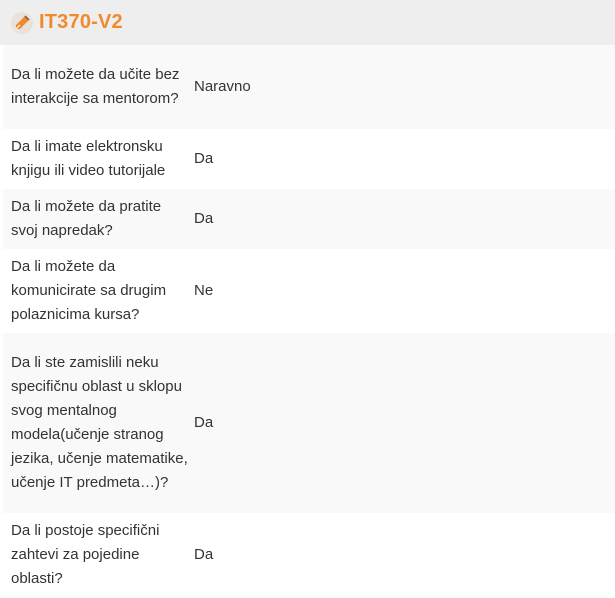  What do you see at coordinates (86, 218) in the screenshot?
I see `question-cell: Da li možete da pratite svoj napredak?` at bounding box center [86, 218].